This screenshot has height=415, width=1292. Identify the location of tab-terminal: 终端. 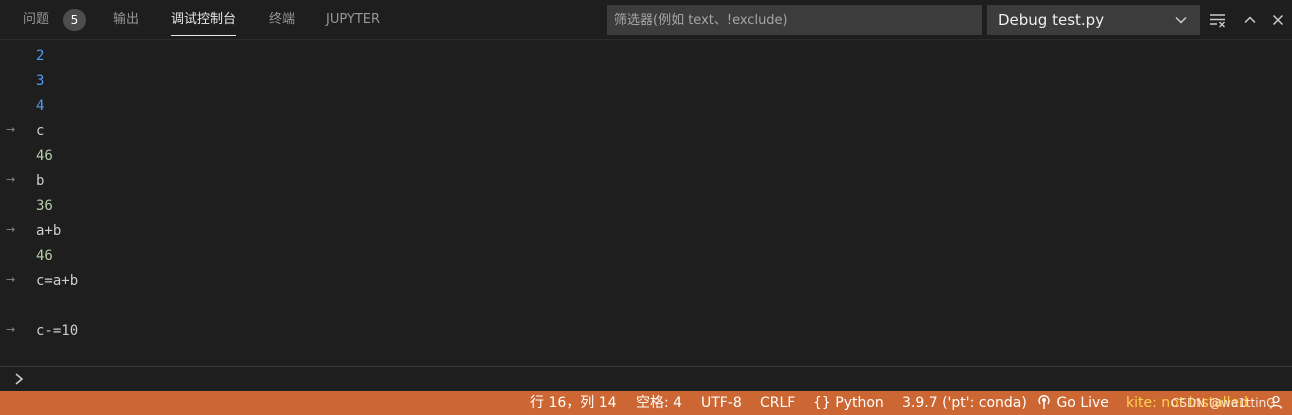
(282, 20).